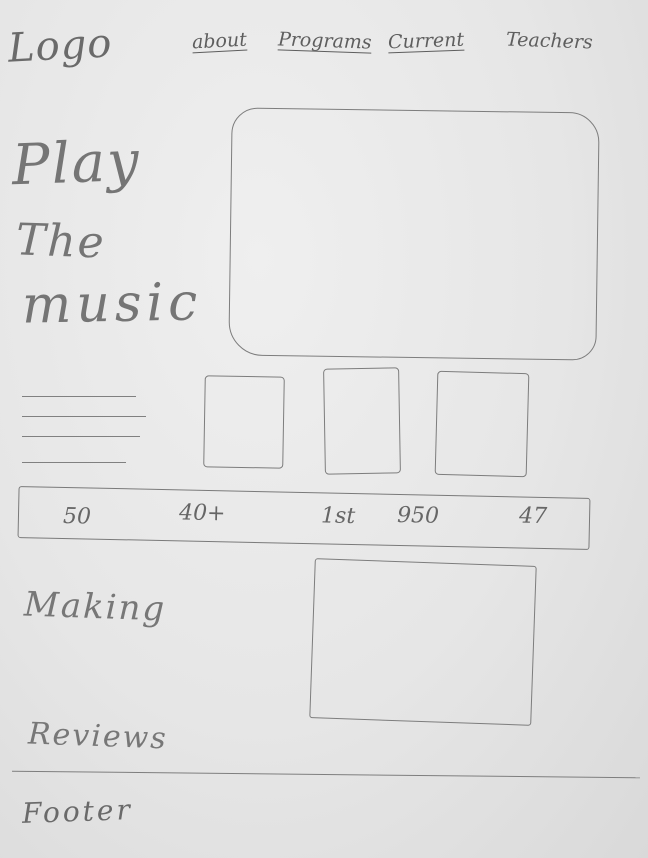 The image size is (648, 858). What do you see at coordinates (84, 434) in the screenshot?
I see `text-block-placeholder` at bounding box center [84, 434].